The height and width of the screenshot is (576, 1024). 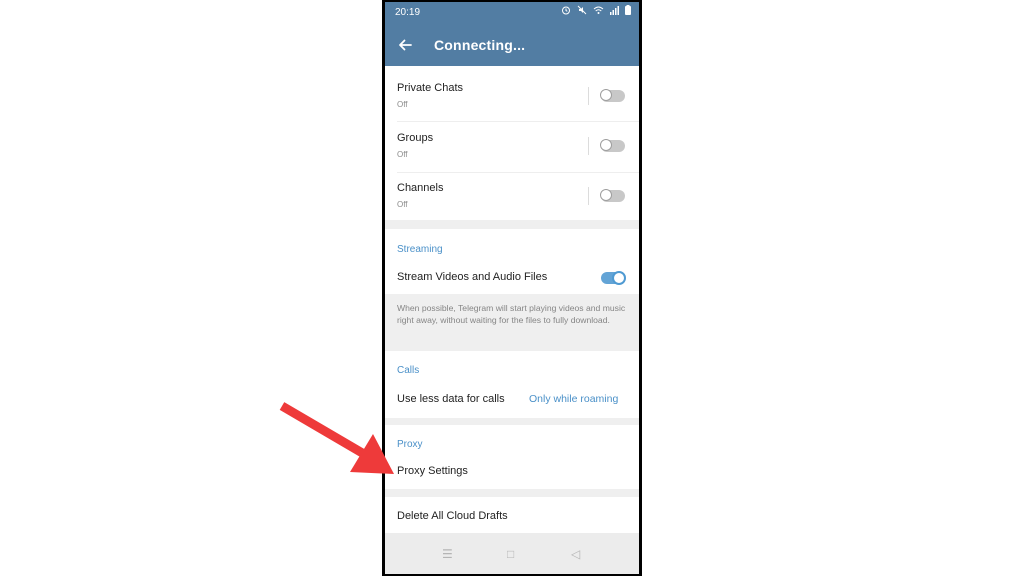 What do you see at coordinates (405, 45) in the screenshot?
I see `back-arrow-icon` at bounding box center [405, 45].